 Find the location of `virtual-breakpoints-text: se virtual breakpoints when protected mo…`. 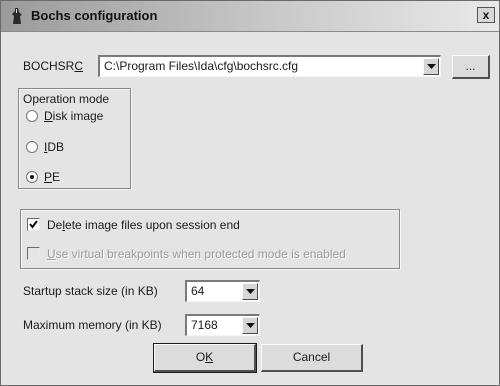

virtual-breakpoints-text: se virtual breakpoints when protected mo… is located at coordinates (200, 254).